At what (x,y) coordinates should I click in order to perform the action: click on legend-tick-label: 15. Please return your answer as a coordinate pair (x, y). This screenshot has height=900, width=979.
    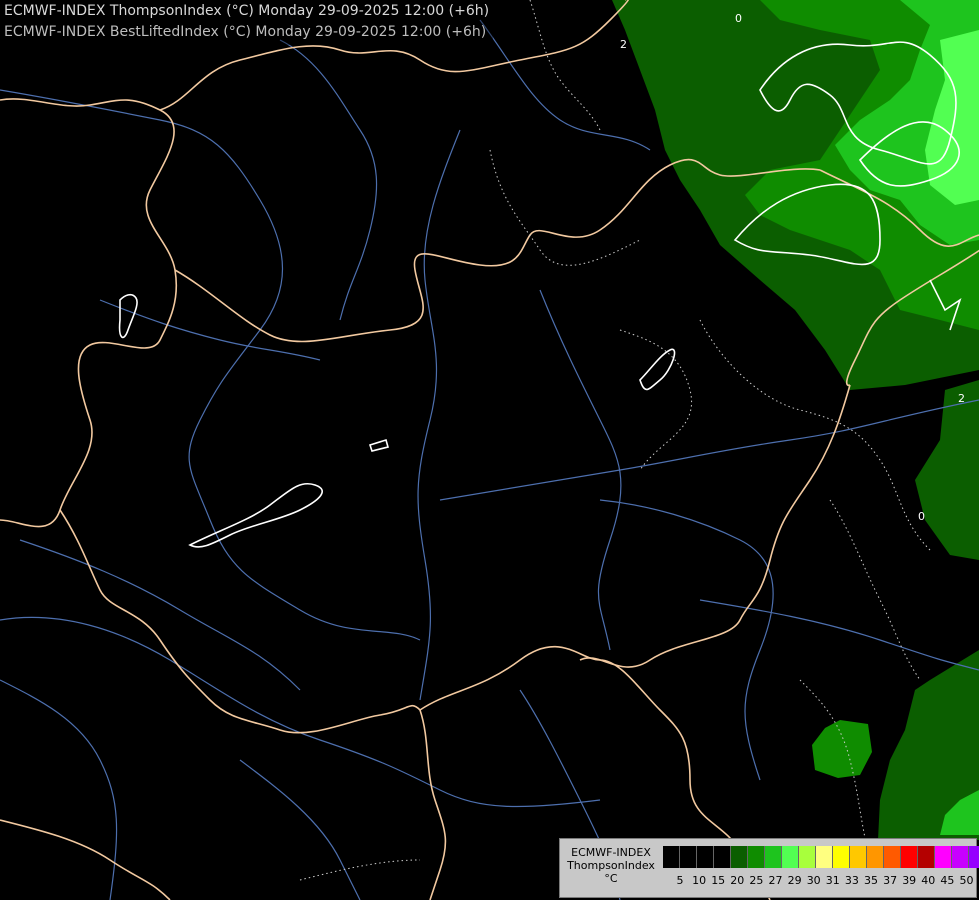
    Looking at the image, I should click on (718, 880).